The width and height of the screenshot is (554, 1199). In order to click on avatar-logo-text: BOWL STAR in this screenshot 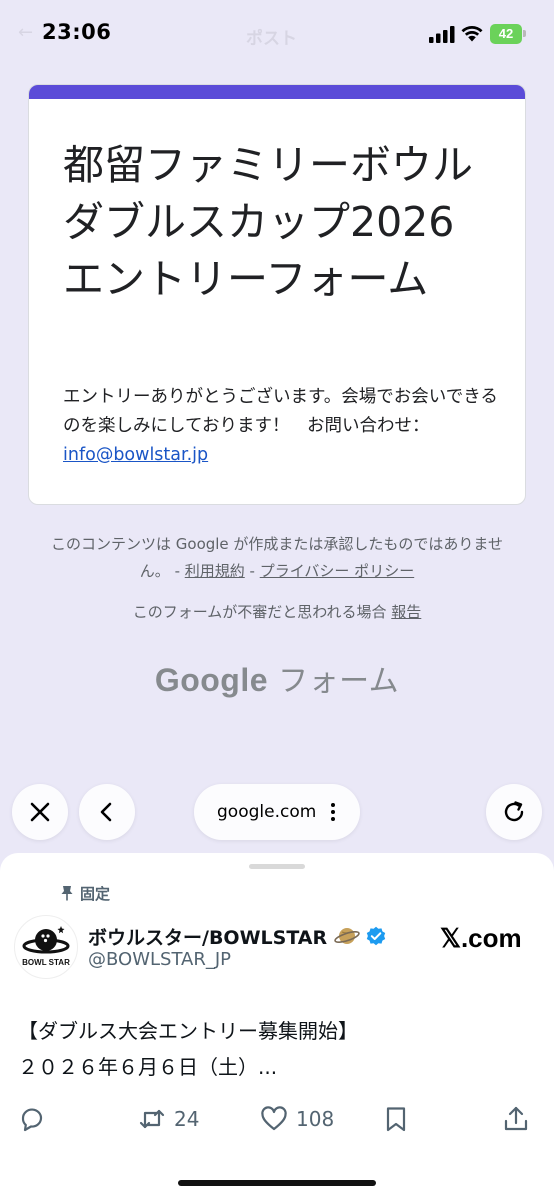, I will do `click(46, 962)`.